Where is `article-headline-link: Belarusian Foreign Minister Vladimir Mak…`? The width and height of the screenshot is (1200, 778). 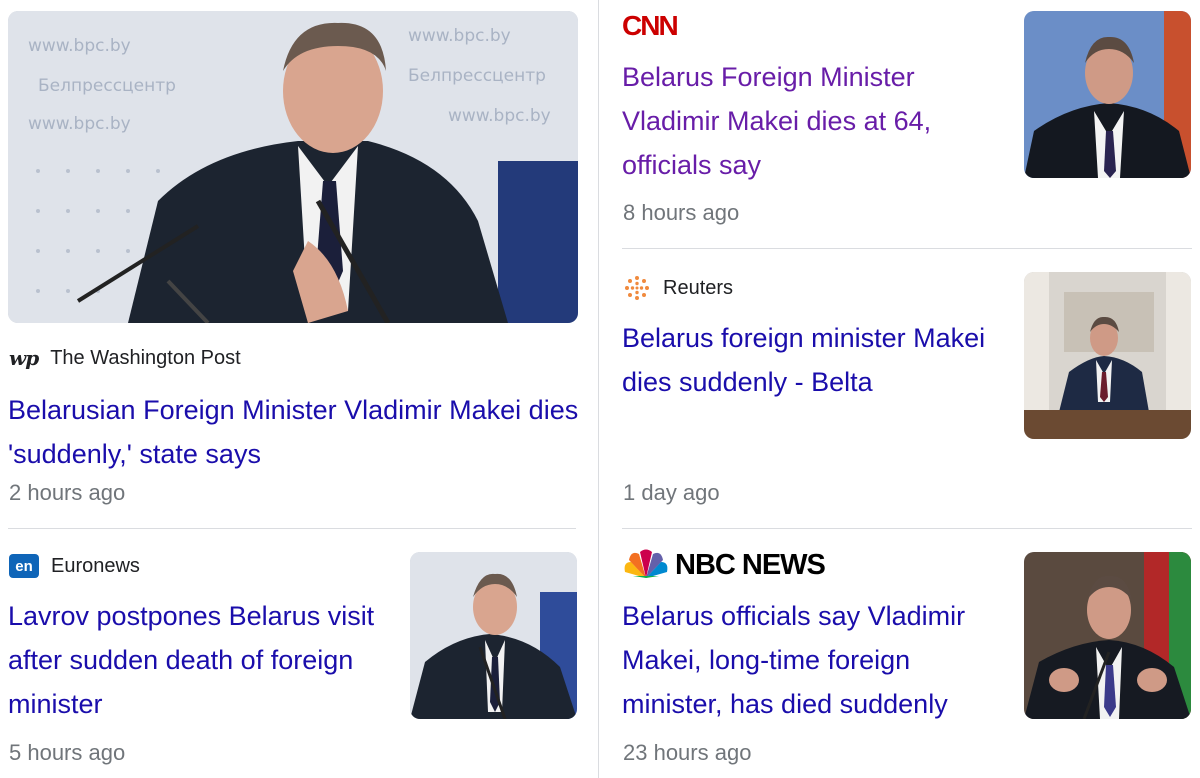
article-headline-link: Belarusian Foreign Minister Vladimir Mak… is located at coordinates (295, 432).